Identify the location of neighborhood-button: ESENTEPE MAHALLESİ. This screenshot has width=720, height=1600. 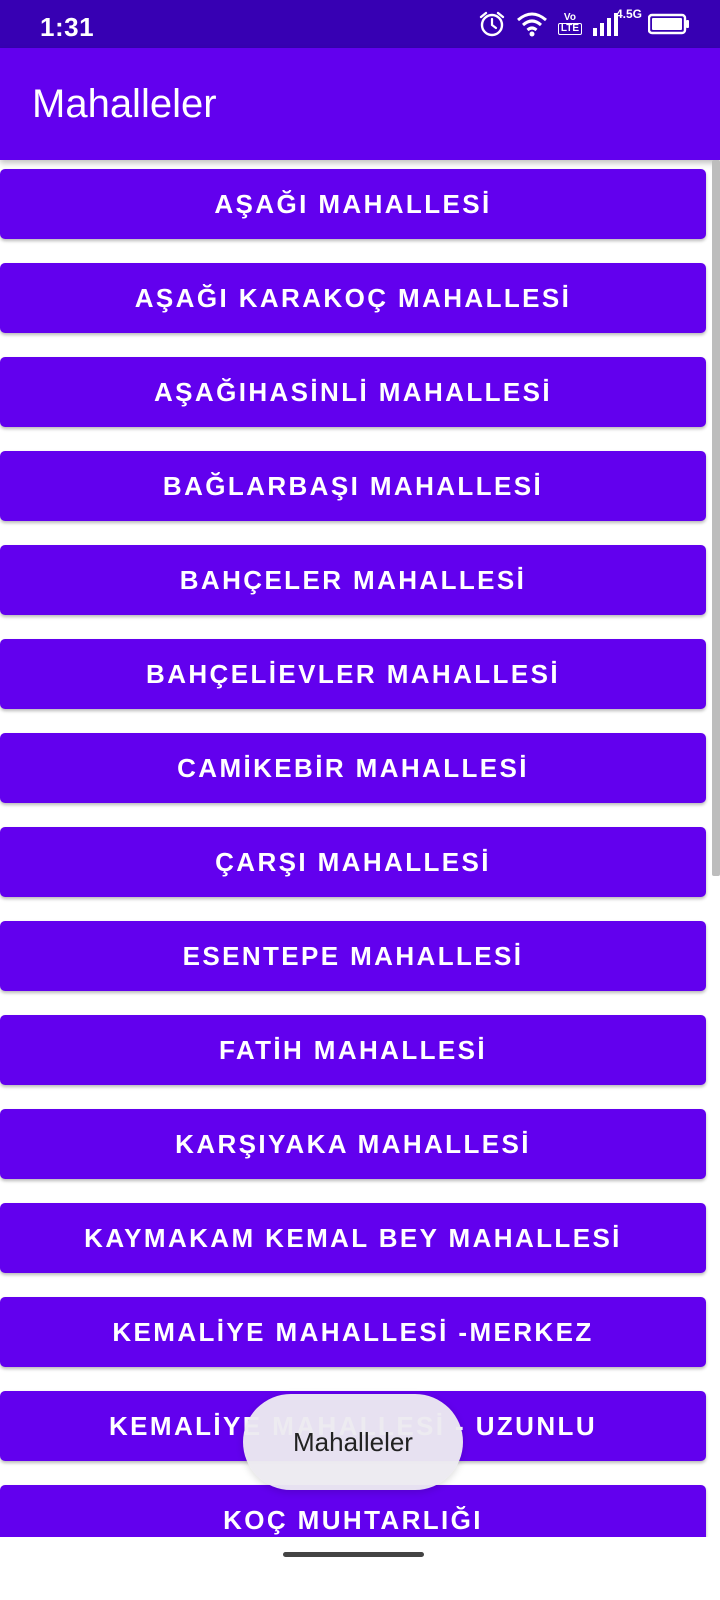
(353, 956).